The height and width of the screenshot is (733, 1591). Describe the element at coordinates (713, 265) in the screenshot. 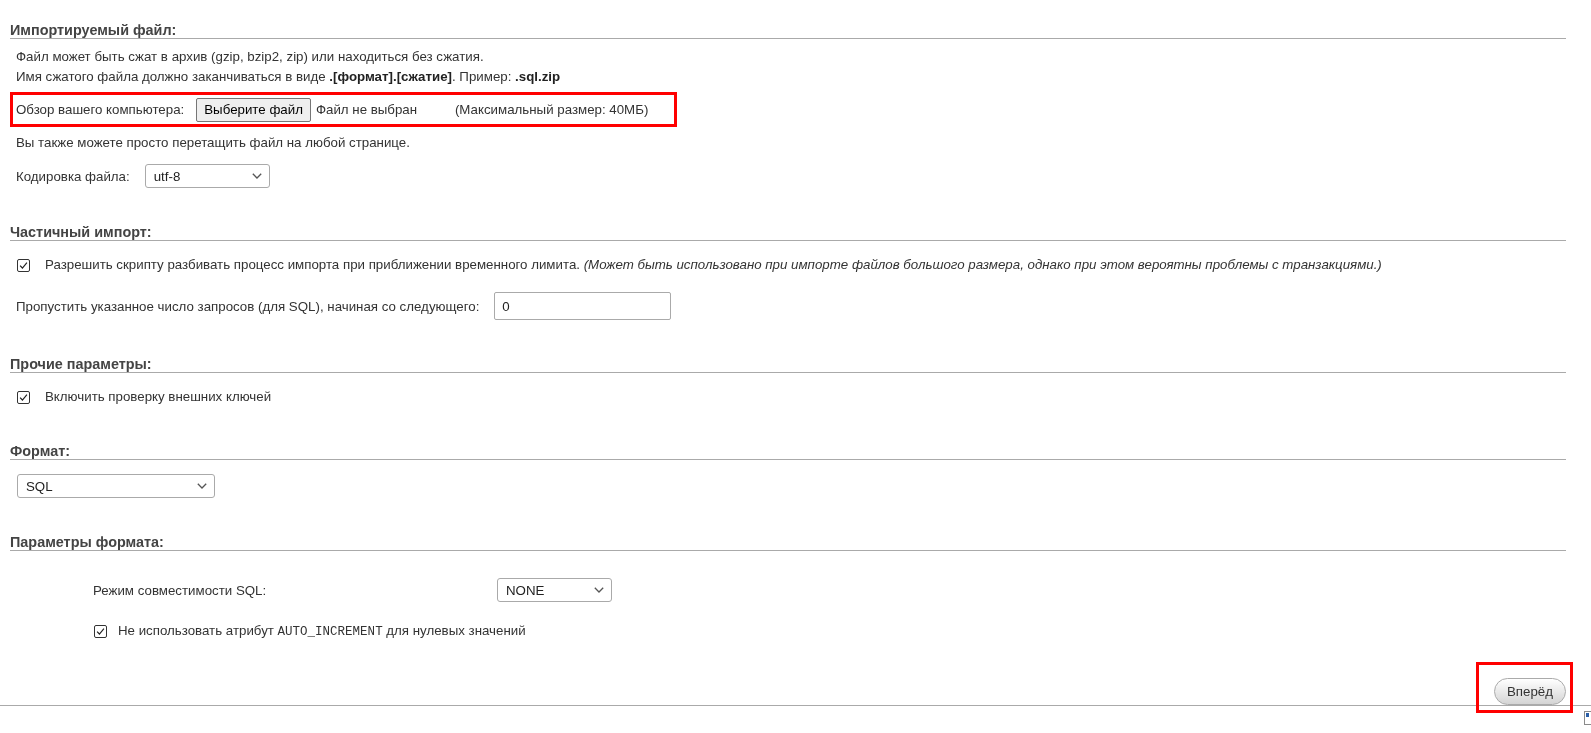

I see `checkbox-label: Разрешить скрипту разбивать процесс импорта при приближении временного лимита. (Может быть использовано при импорте файлов большого размера, однако при этом вероятны проблемы с транзакциями.)` at that location.